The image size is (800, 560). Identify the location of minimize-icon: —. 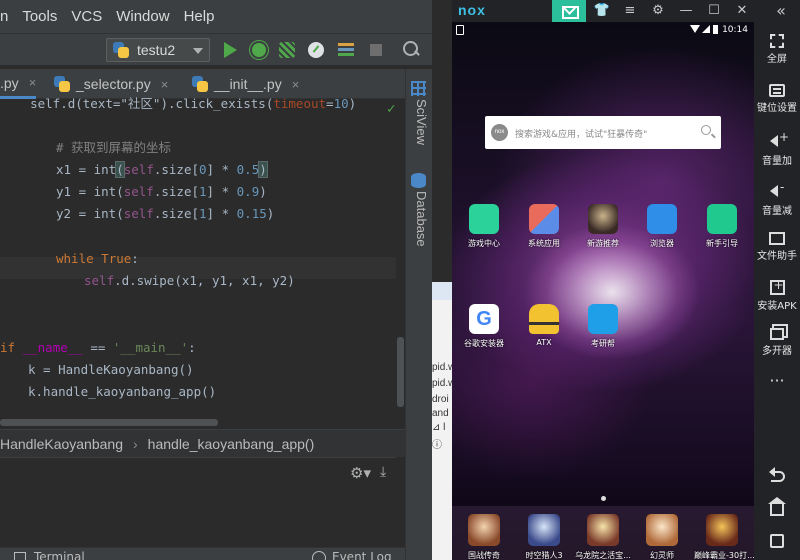
(686, 11).